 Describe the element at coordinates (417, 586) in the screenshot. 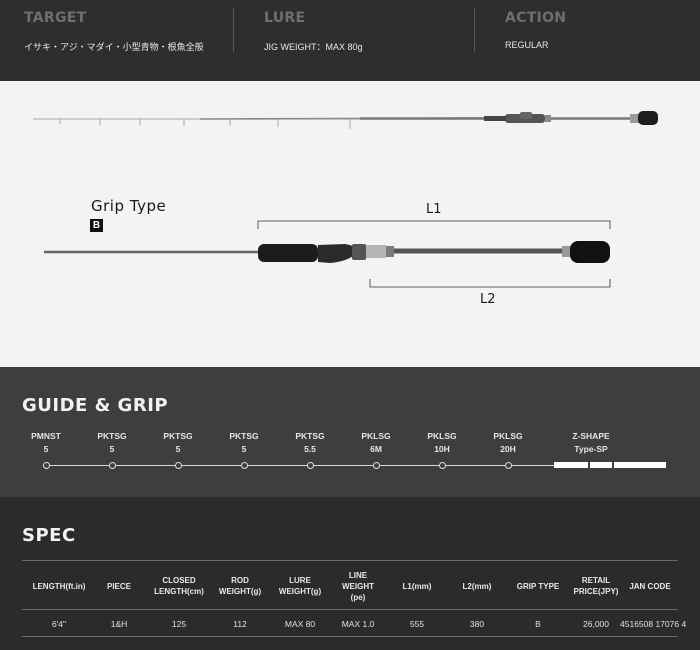

I see `spec-header: L1(mm)` at that location.